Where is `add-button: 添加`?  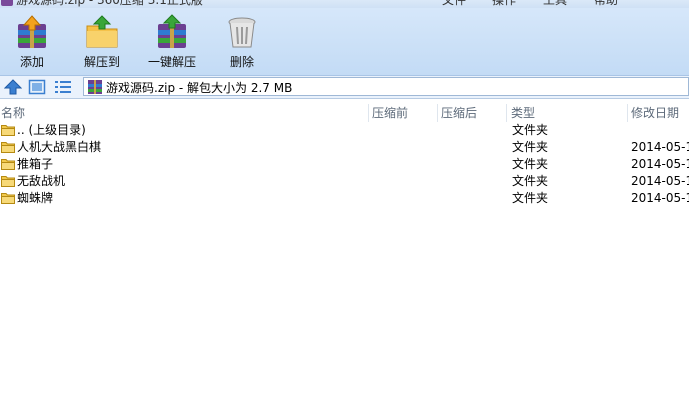 add-button: 添加 is located at coordinates (32, 41).